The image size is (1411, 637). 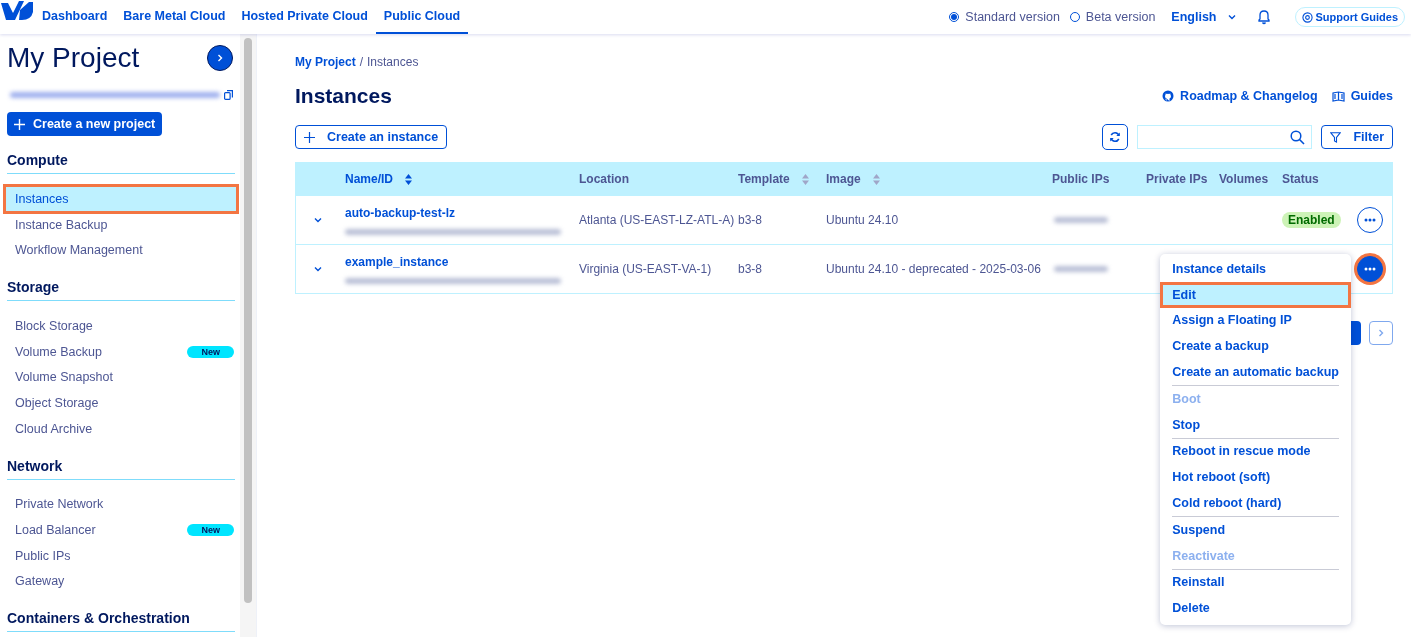 I want to click on sidebar-item: Object Storage, so click(x=121, y=403).